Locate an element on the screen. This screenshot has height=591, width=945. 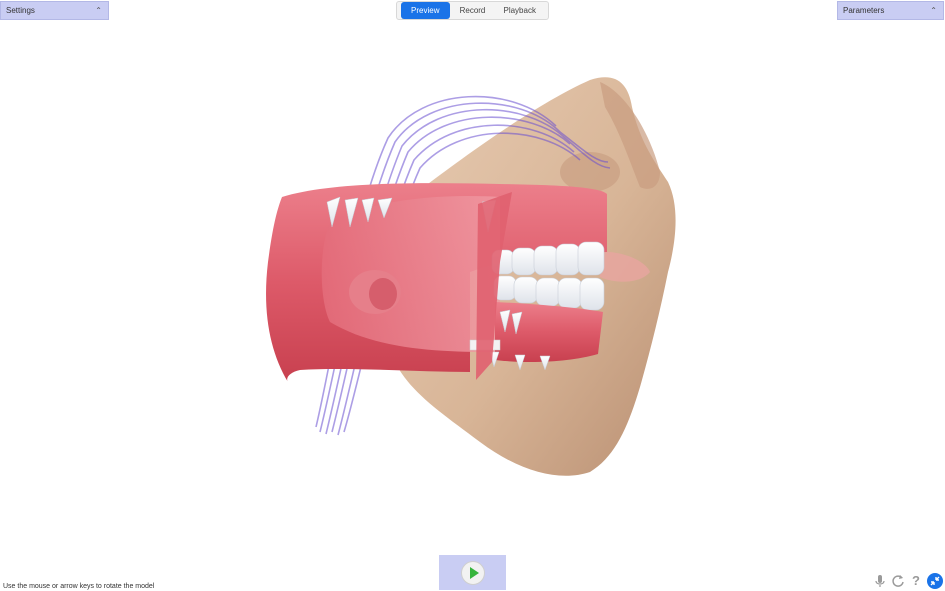
help-icon: ? is located at coordinates (916, 580).